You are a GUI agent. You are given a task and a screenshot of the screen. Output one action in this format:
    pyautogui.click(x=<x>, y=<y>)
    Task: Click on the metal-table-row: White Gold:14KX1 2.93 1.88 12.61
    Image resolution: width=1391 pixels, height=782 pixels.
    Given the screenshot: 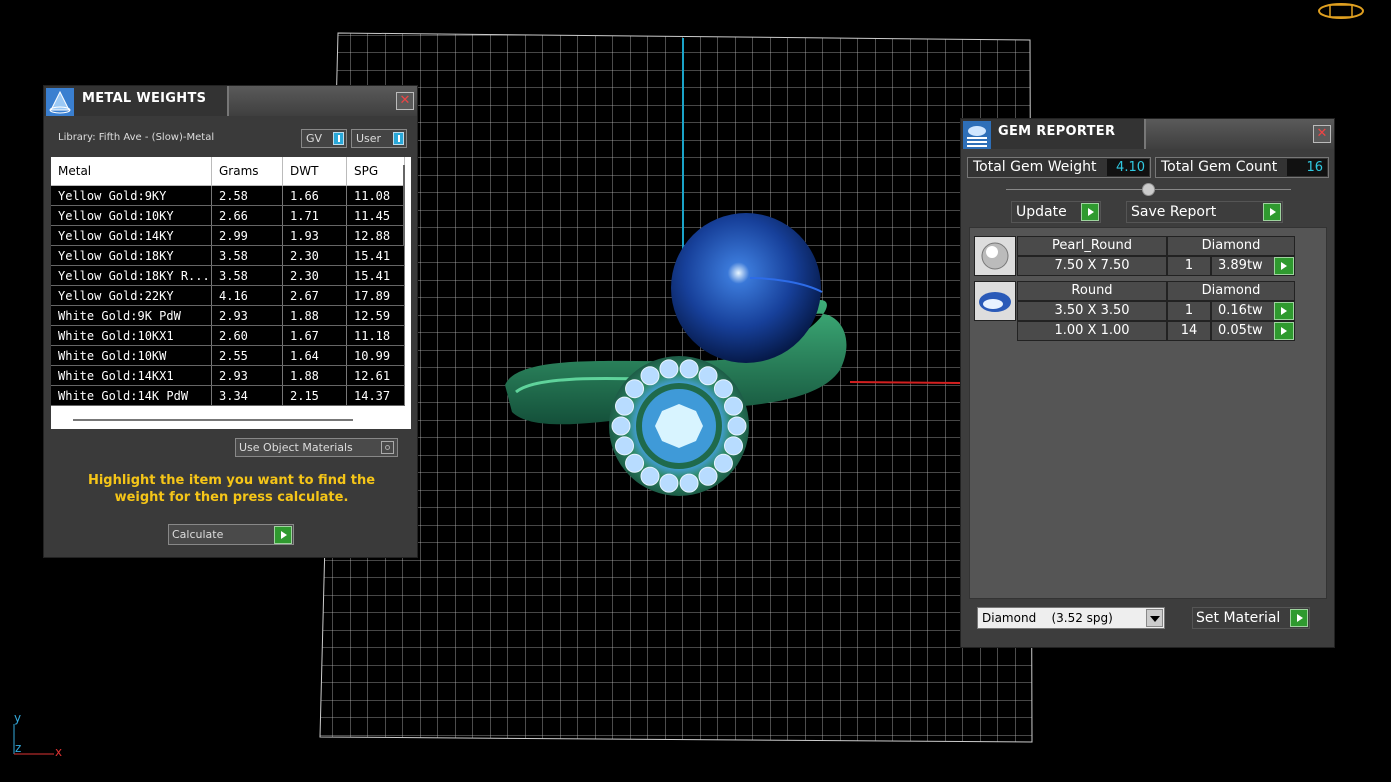 What is the action you would take?
    pyautogui.click(x=228, y=375)
    